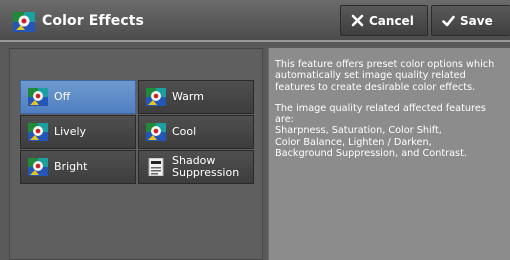 This screenshot has width=510, height=260. Describe the element at coordinates (448, 21) in the screenshot. I see `checkmark-icon` at that location.